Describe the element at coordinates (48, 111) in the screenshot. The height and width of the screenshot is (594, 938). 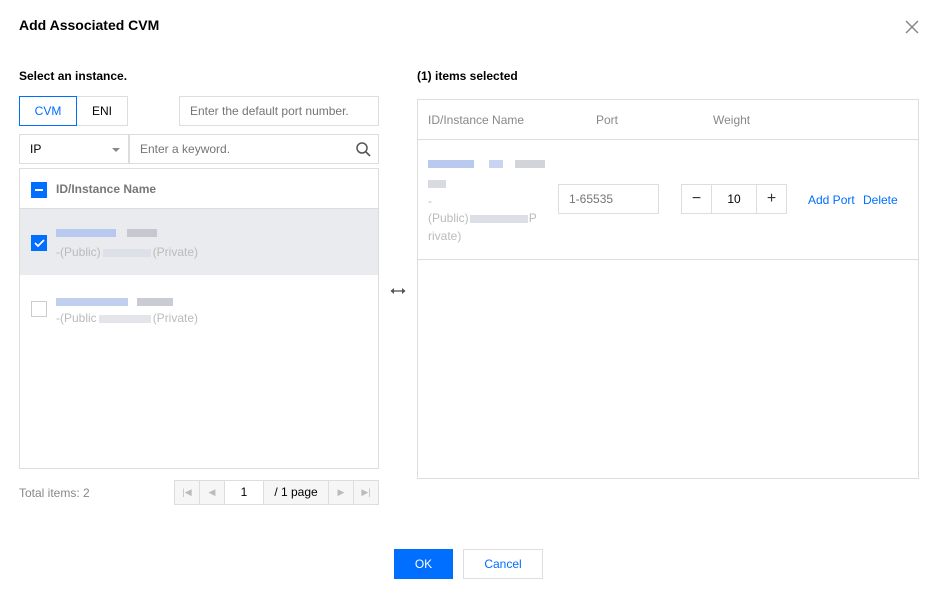
I see `tab-cvm: CVM` at that location.